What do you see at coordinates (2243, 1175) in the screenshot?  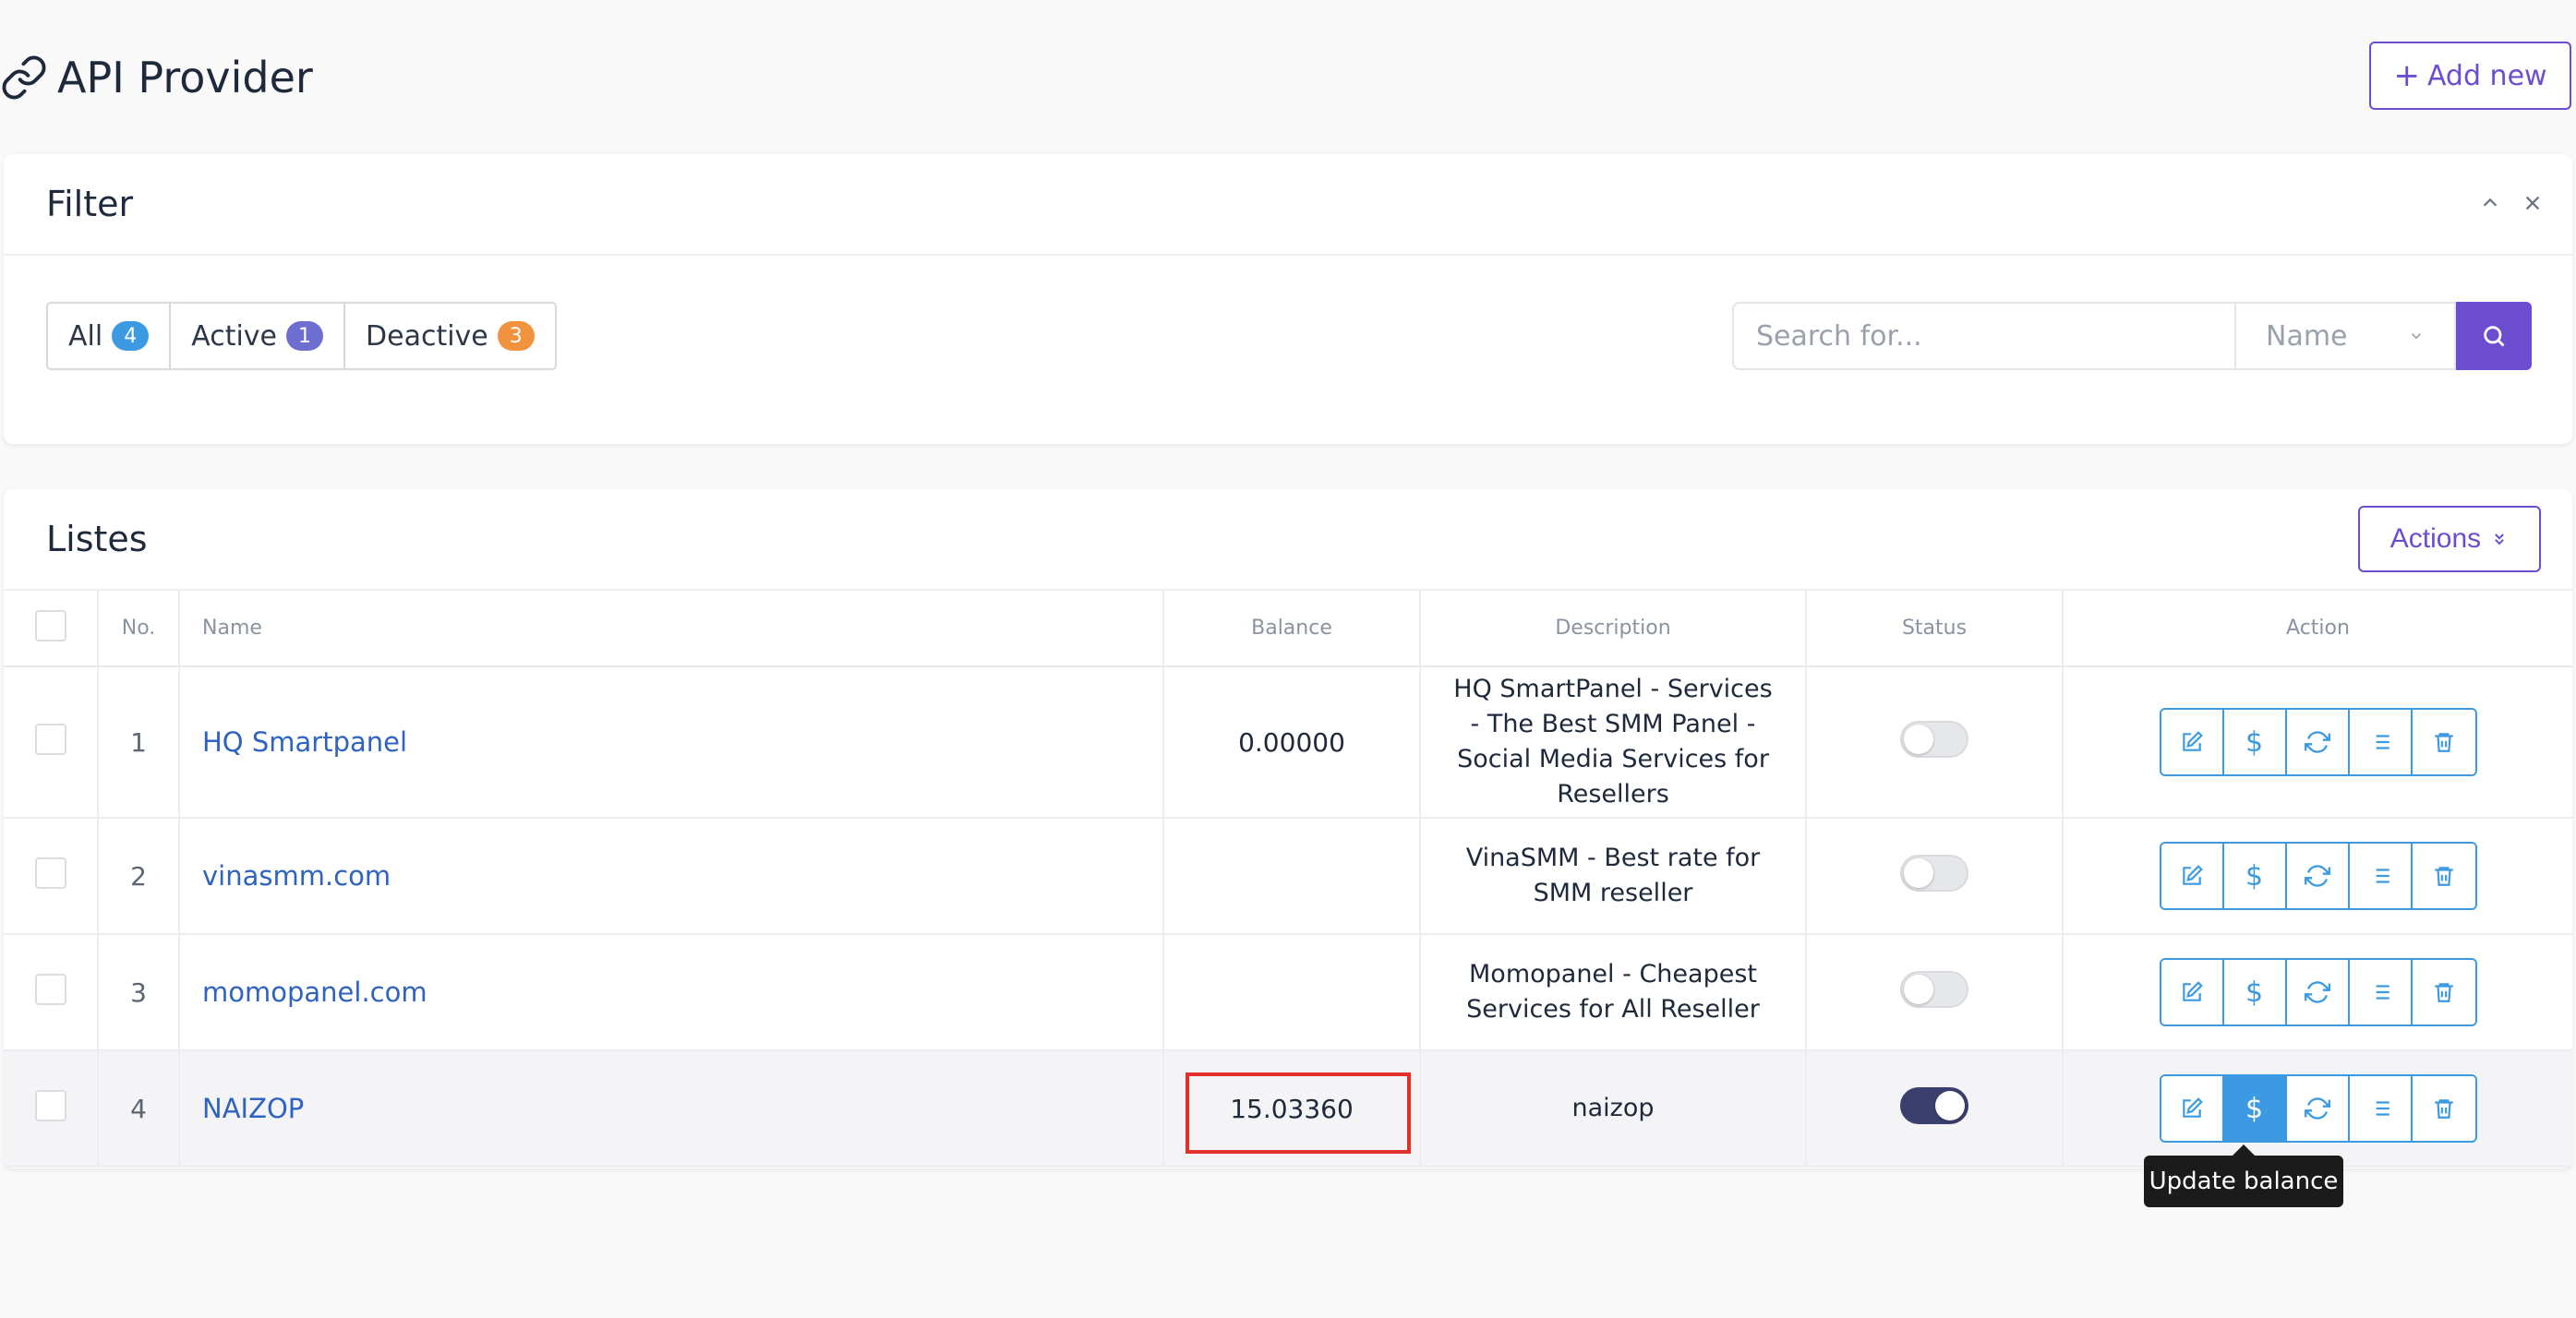 I see `update-balance-tooltip: Update balance` at bounding box center [2243, 1175].